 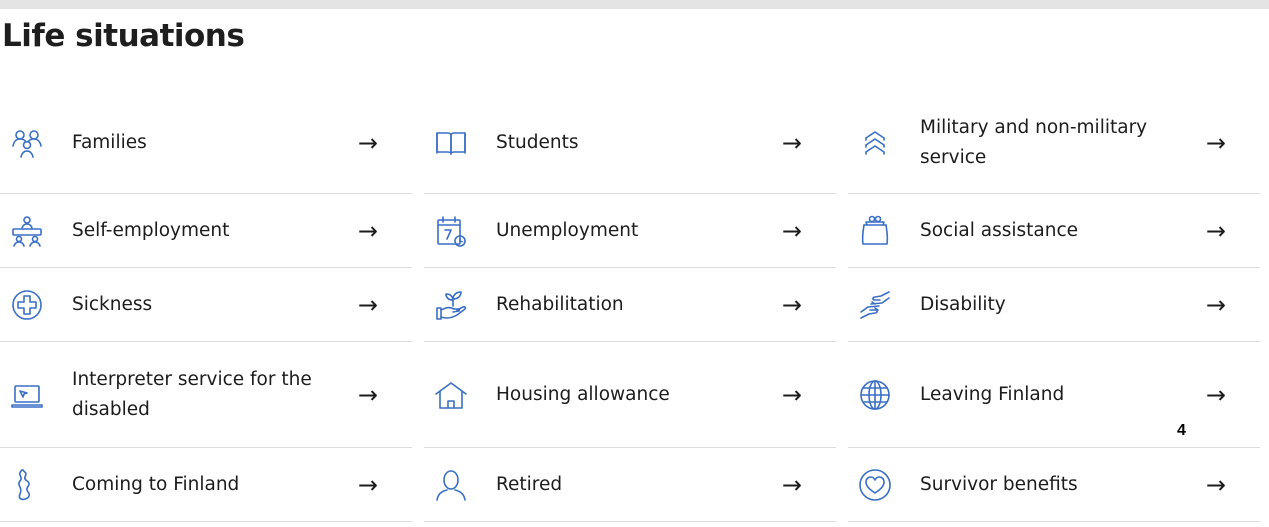 What do you see at coordinates (630, 143) in the screenshot?
I see `tile-students: Students →` at bounding box center [630, 143].